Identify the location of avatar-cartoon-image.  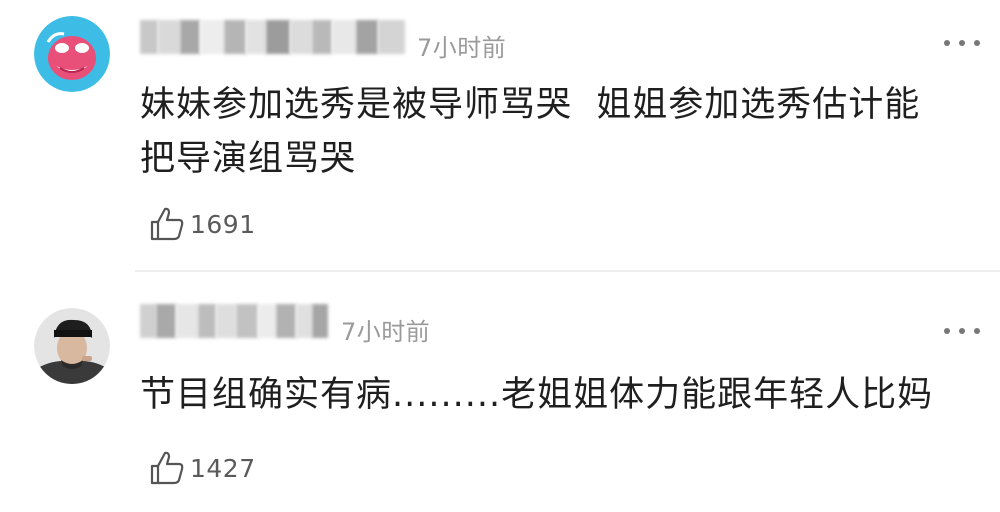
(72, 54).